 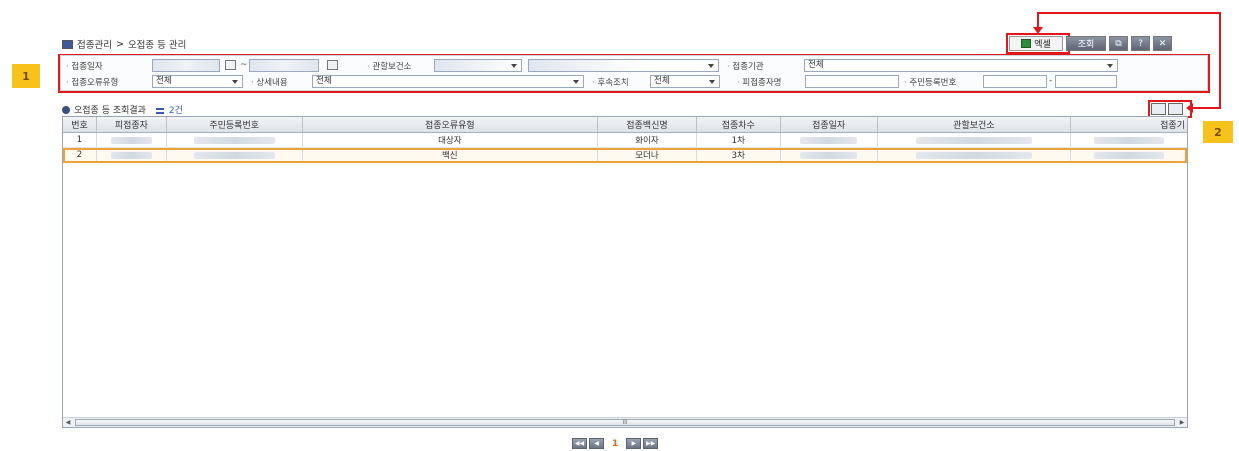 What do you see at coordinates (647, 155) in the screenshot?
I see `vaccine-cell: 모더나` at bounding box center [647, 155].